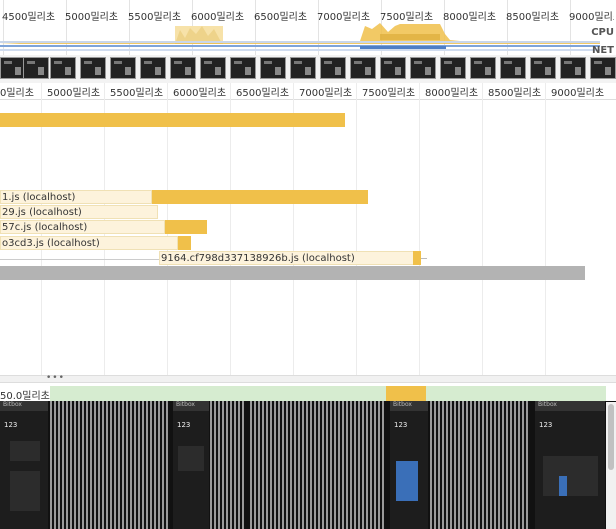  Describe the element at coordinates (45, 227) in the screenshot. I see `network-request-label: 57c.js (localhost)` at that location.